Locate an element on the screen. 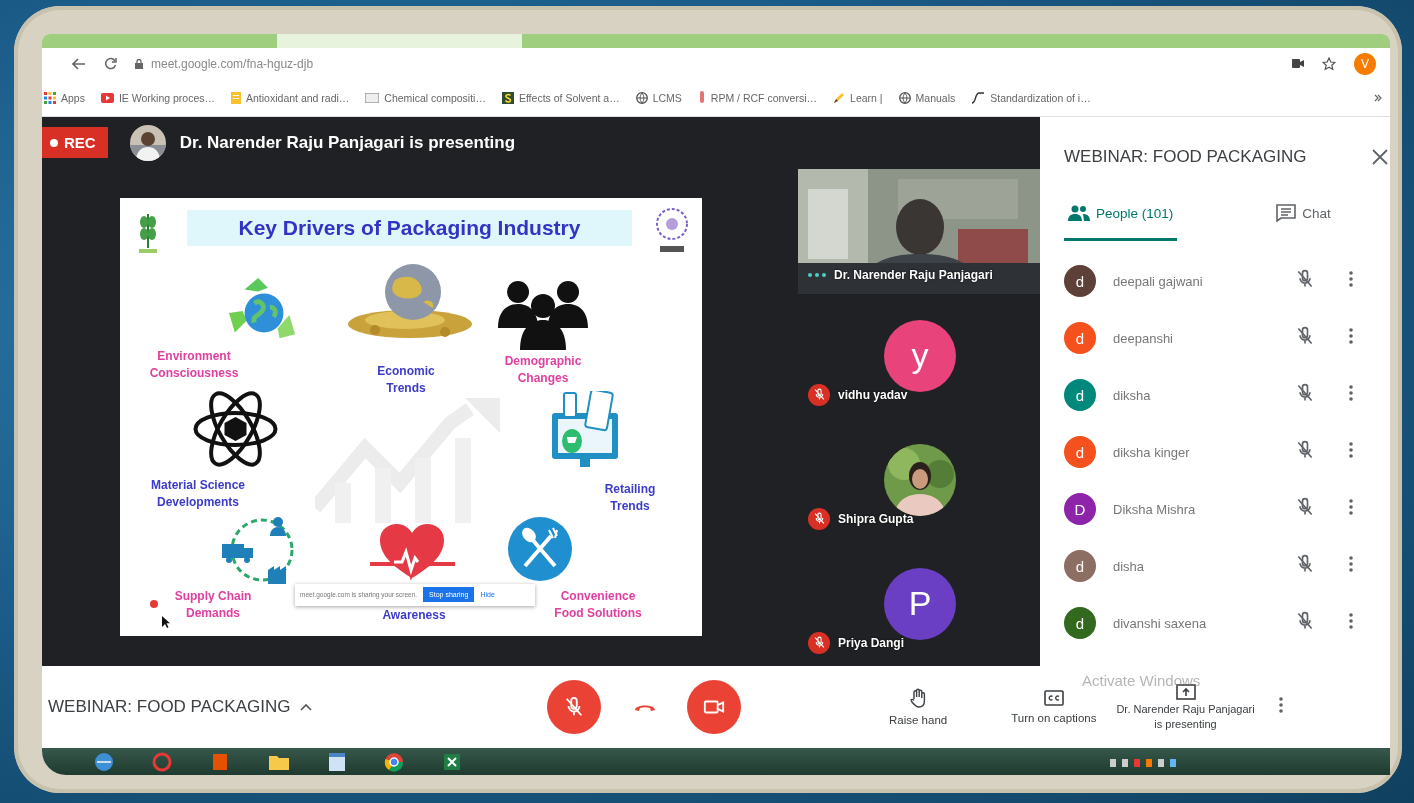  participant-name: divanshi saxena is located at coordinates (1160, 623).